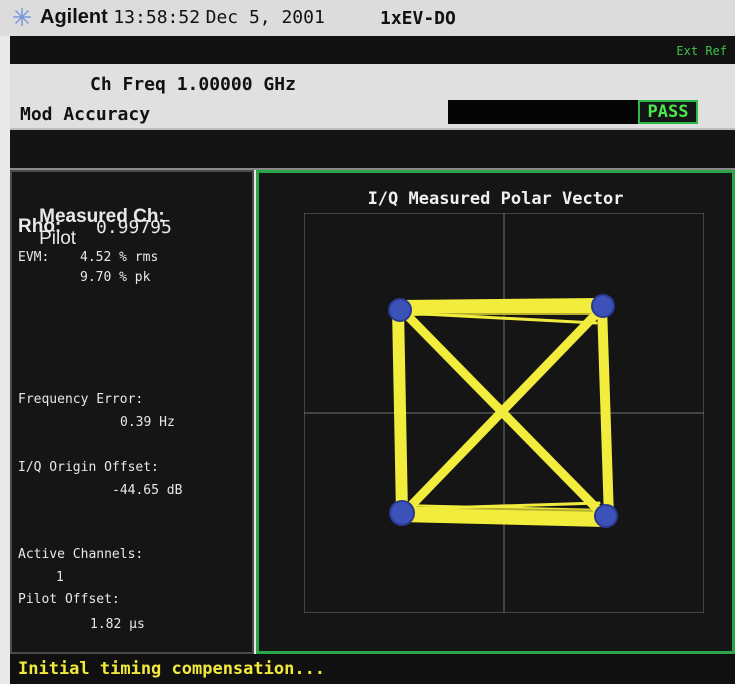 This screenshot has width=735, height=684. I want to click on active-channels-label: Active Channels:, so click(81, 554).